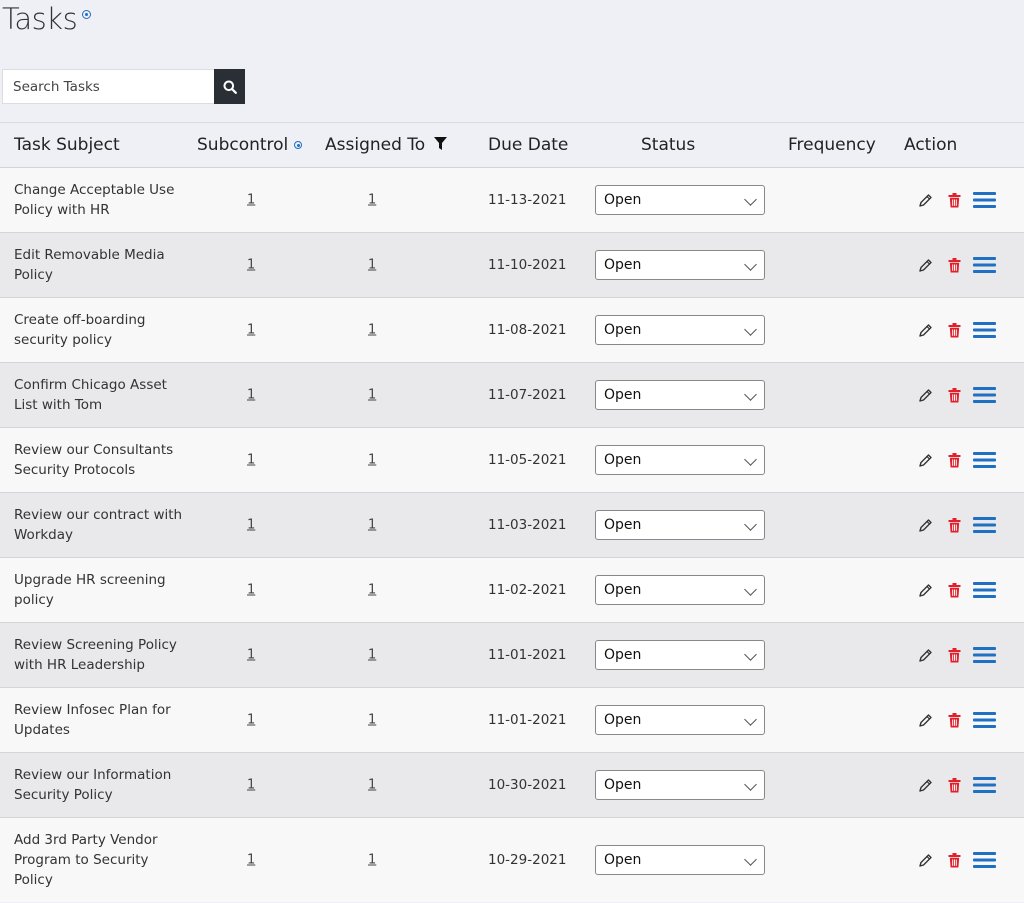 Image resolution: width=1024 pixels, height=903 pixels. What do you see at coordinates (98, 525) in the screenshot?
I see `task-subject: Review our contract with Workday` at bounding box center [98, 525].